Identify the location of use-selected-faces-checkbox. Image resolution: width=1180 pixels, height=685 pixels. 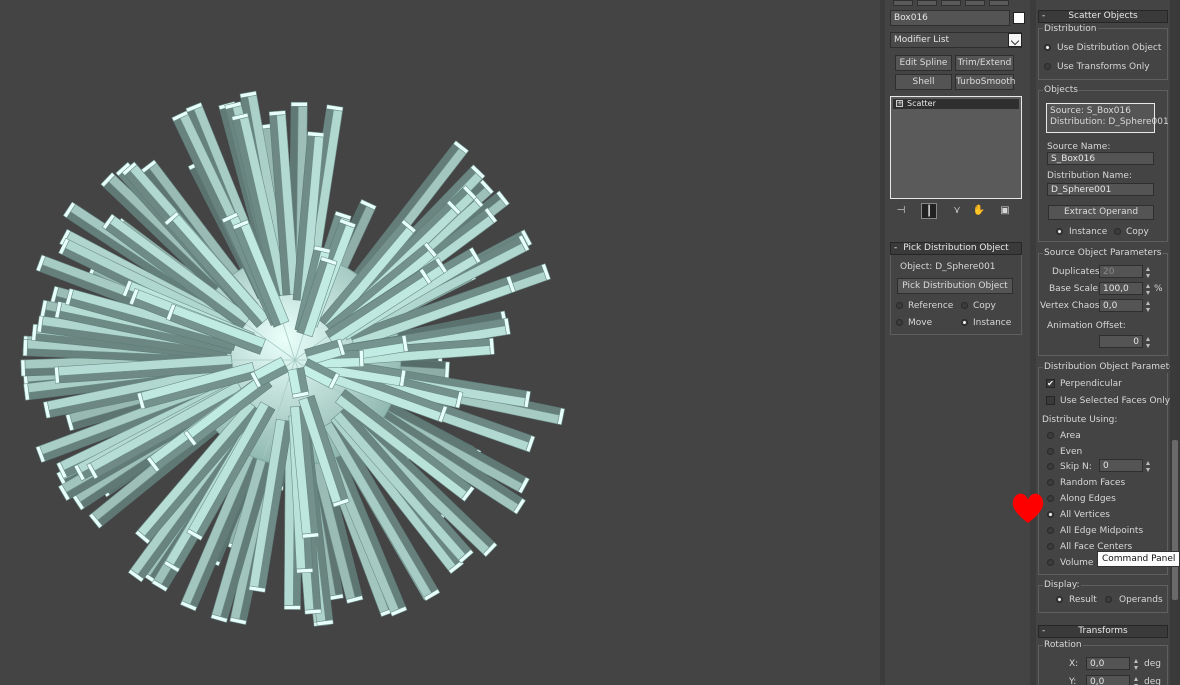
(1050, 400).